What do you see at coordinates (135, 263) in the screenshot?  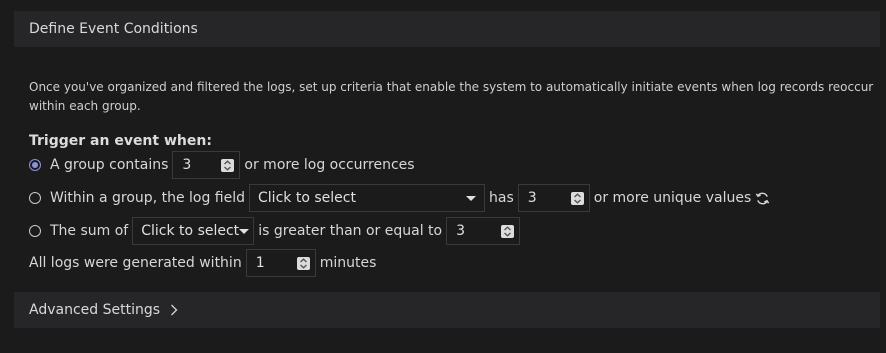 I see `generated-within-label: All logs were generated within` at bounding box center [135, 263].